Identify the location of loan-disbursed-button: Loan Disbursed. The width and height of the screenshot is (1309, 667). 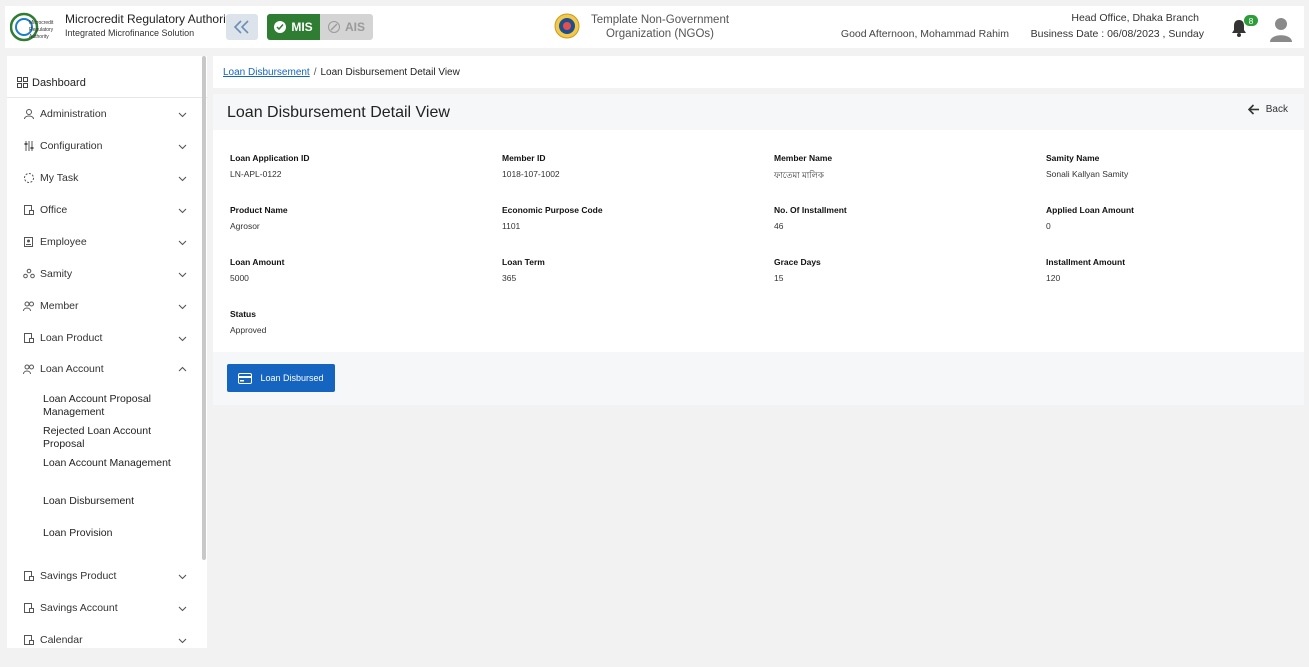
(281, 378).